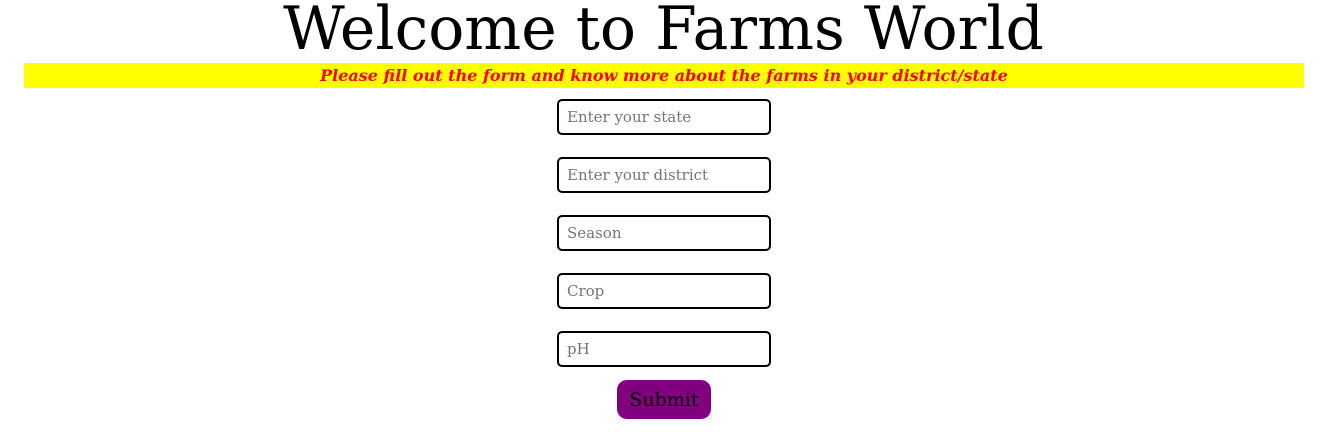 This screenshot has height=446, width=1327. Describe the element at coordinates (664, 399) in the screenshot. I see `submit-button: Submit` at that location.